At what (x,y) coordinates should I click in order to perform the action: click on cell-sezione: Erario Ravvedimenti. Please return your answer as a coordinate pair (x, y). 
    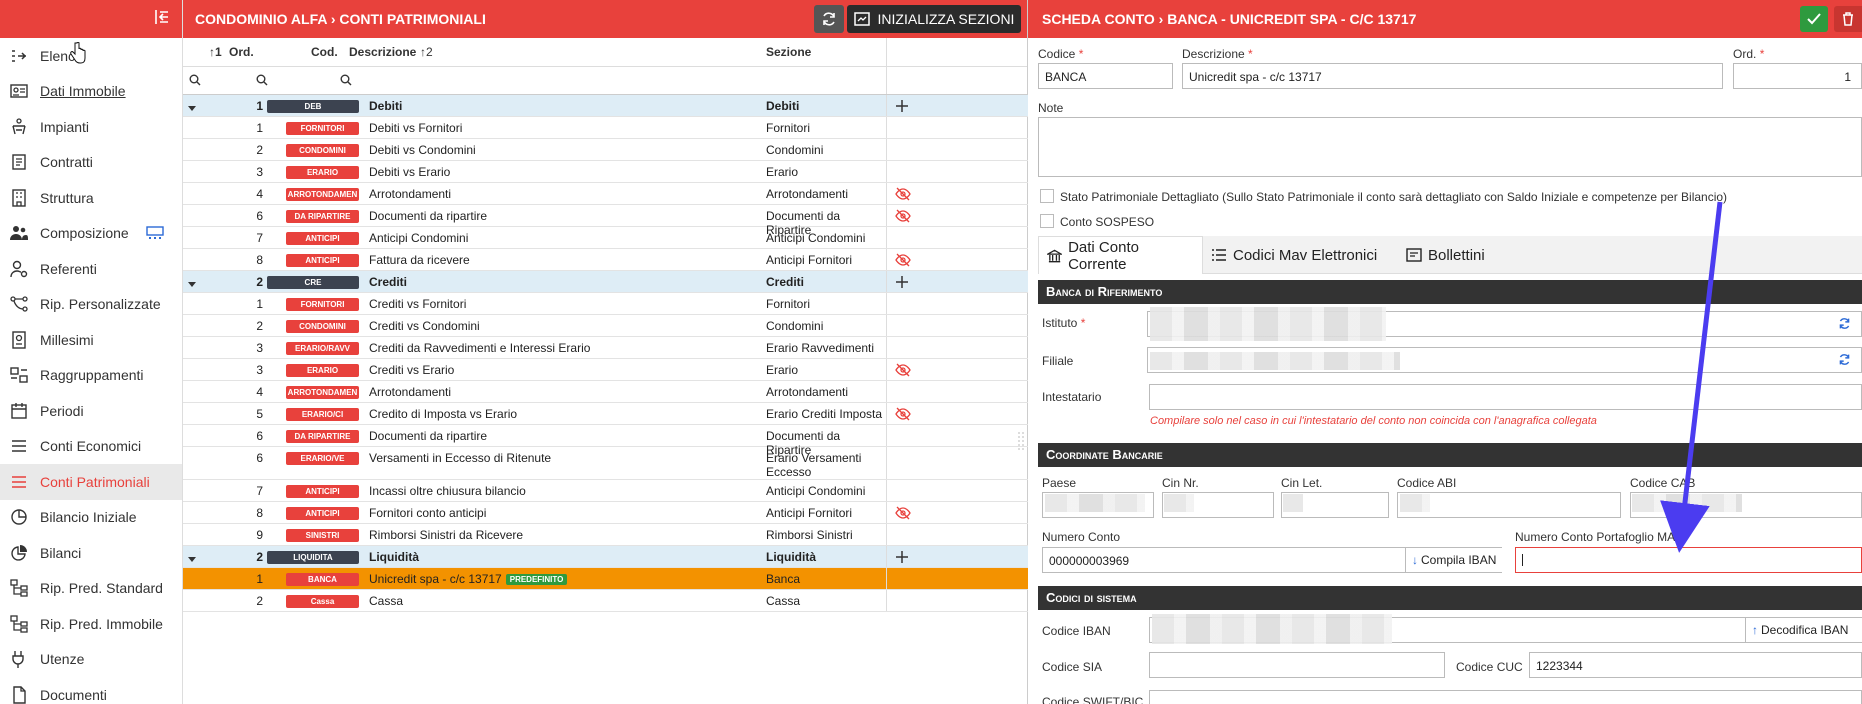
    Looking at the image, I should click on (820, 348).